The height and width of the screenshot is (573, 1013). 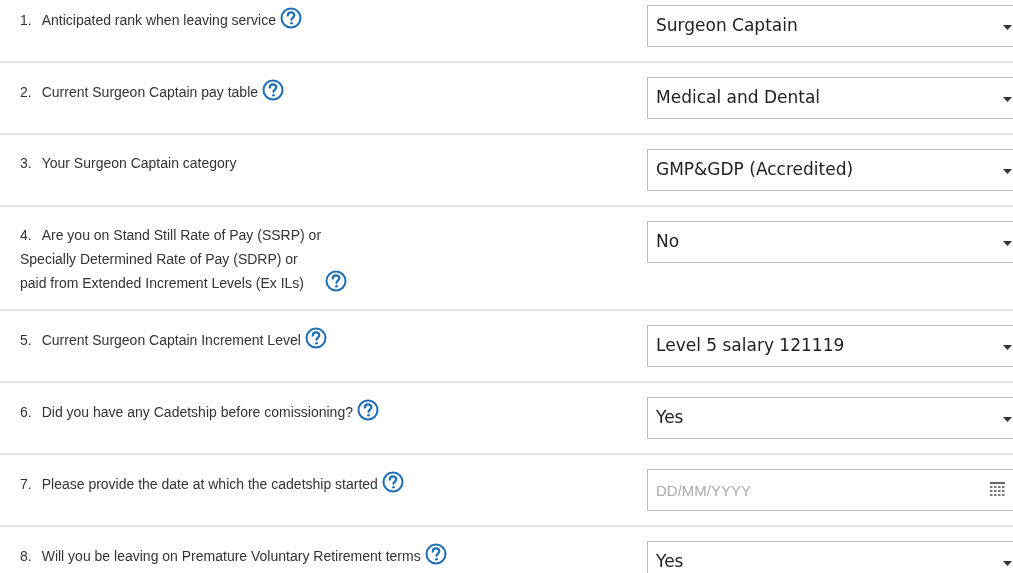 I want to click on dropdown: No, so click(x=830, y=242).